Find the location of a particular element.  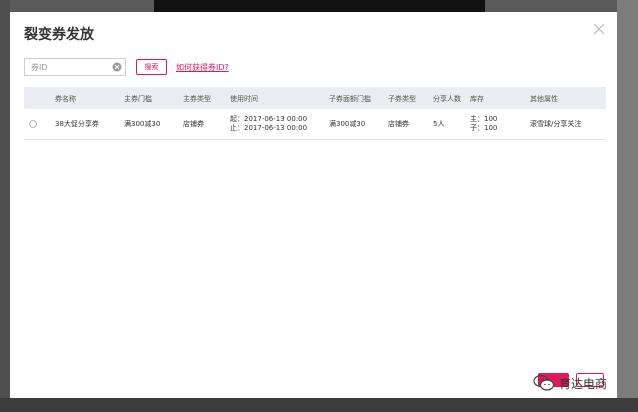

cell-time-end: 止：2017-06-13 00:00 is located at coordinates (269, 128).